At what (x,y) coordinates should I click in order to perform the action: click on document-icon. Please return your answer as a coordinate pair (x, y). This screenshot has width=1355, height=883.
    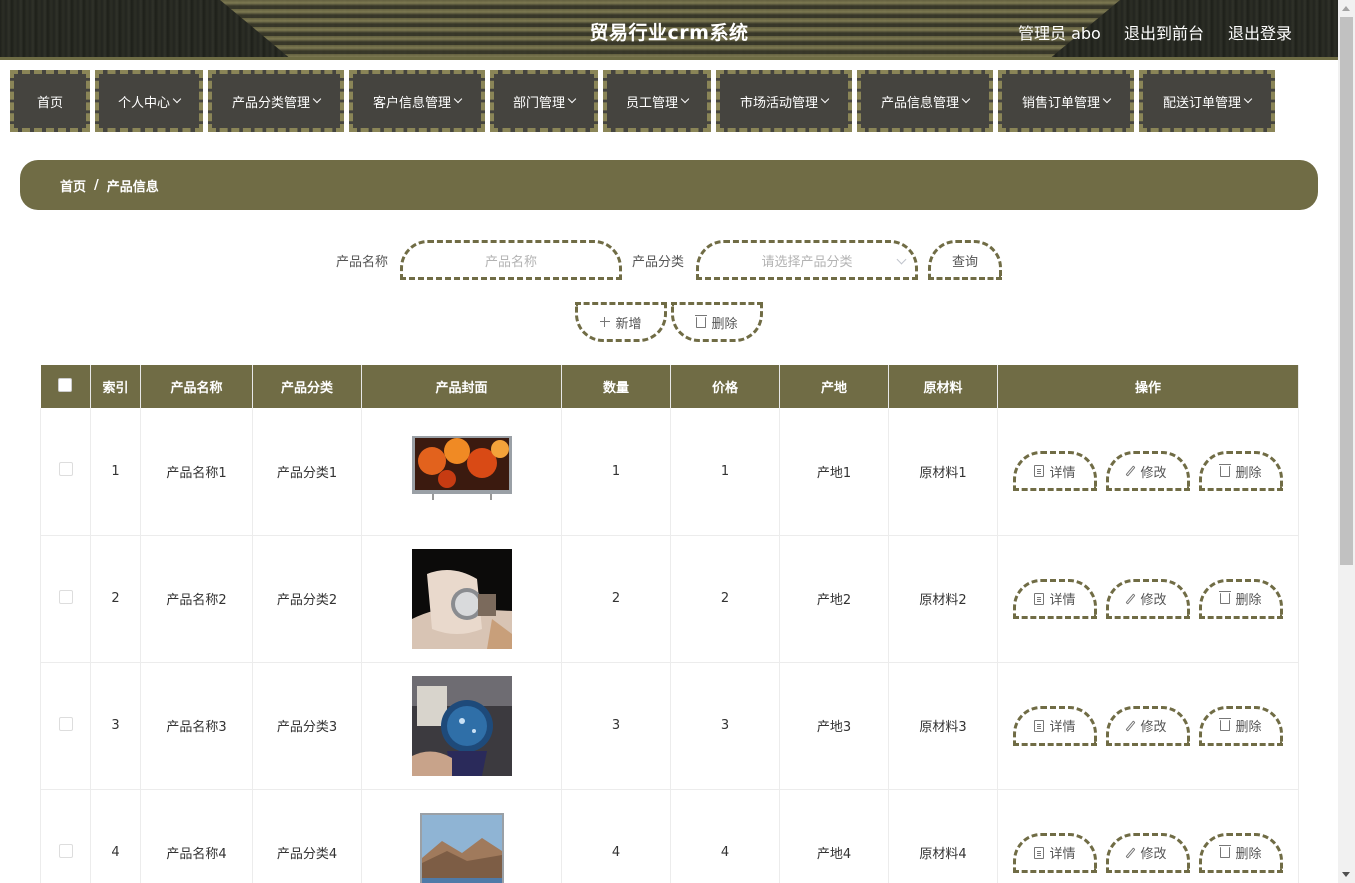
    Looking at the image, I should click on (1039, 725).